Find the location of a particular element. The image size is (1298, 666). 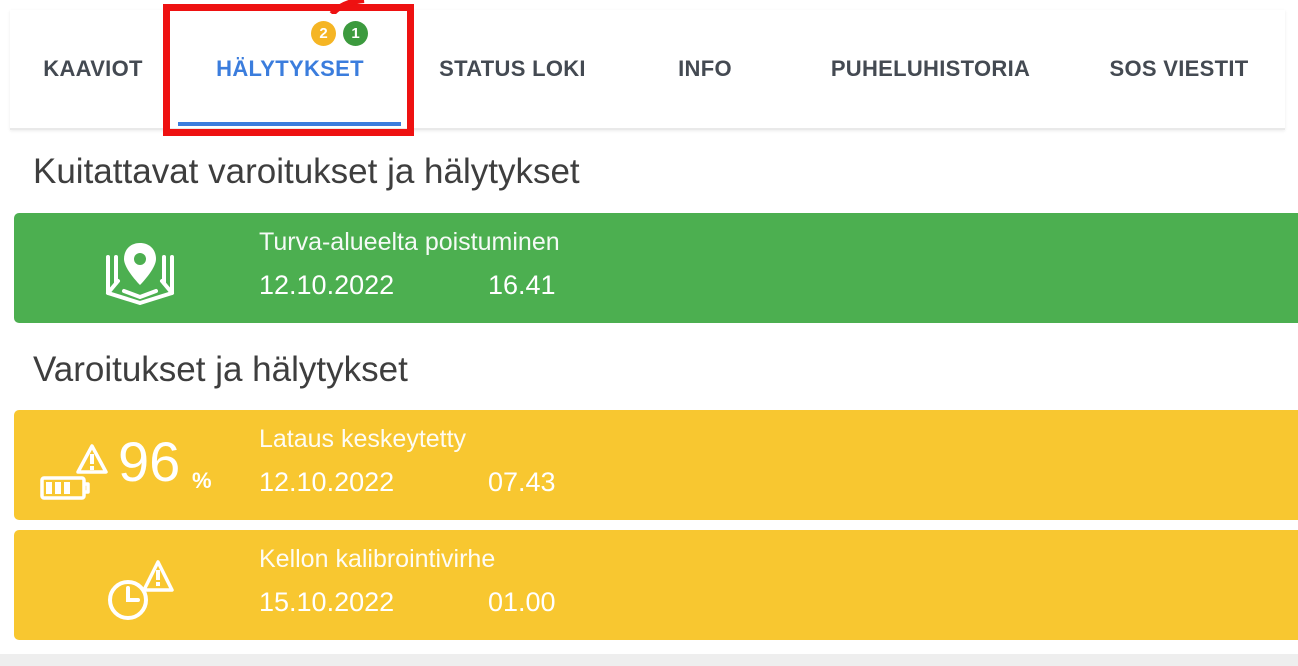

tab-status-loki: STATUS LOKI is located at coordinates (512, 69).